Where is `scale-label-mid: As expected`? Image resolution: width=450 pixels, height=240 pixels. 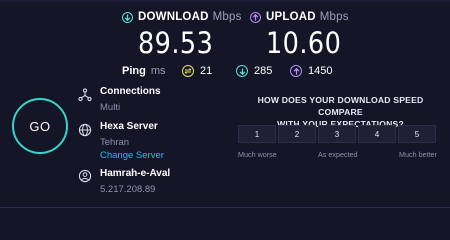 scale-label-mid: As expected is located at coordinates (338, 154).